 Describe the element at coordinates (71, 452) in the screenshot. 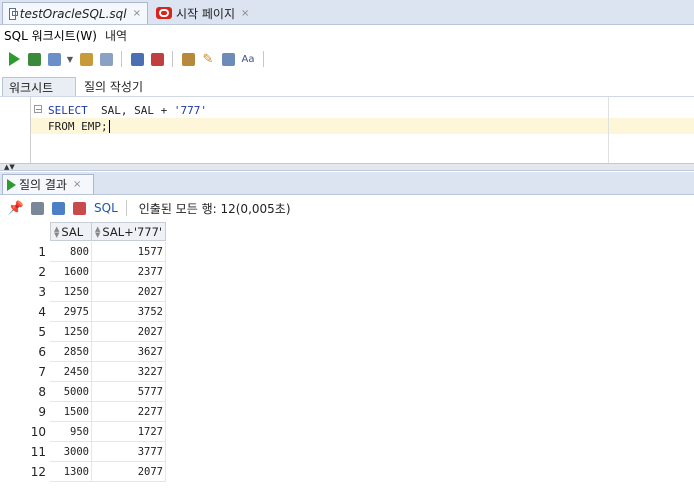

I see `cell-sal: 3000` at that location.